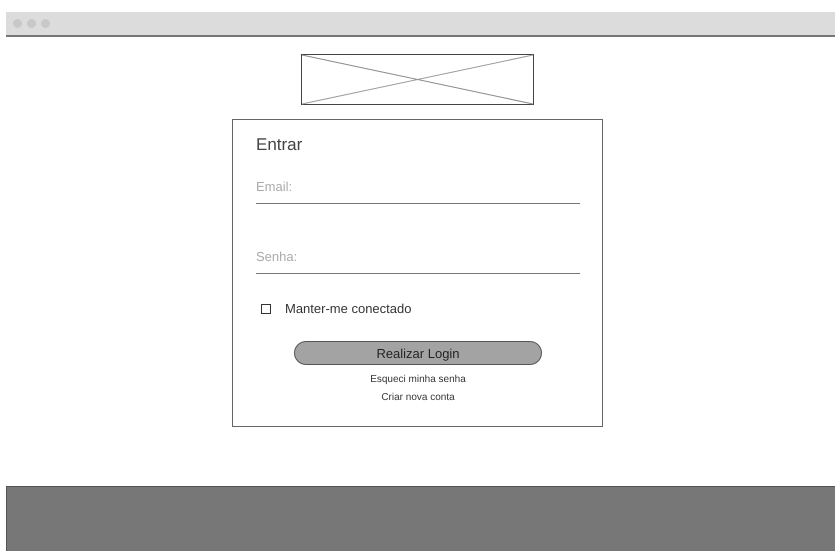  What do you see at coordinates (348, 308) in the screenshot?
I see `checkbox-label: Manter-me conectado` at bounding box center [348, 308].